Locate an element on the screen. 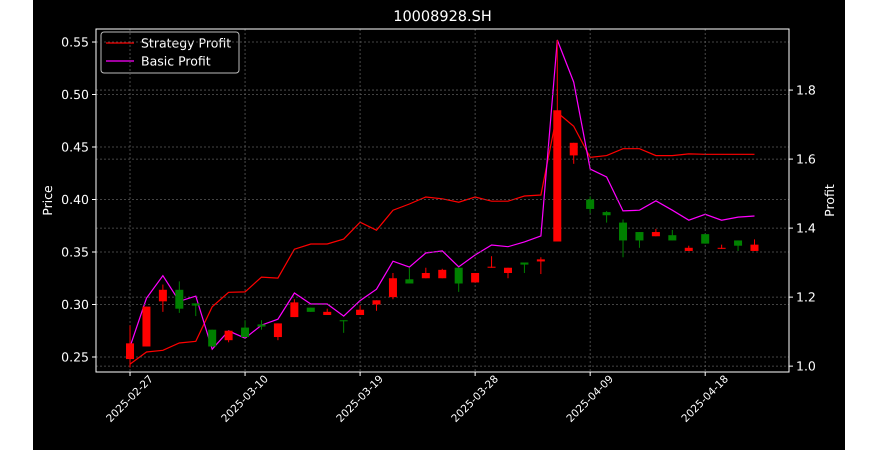 The width and height of the screenshot is (878, 450). y-tick-label: 0.50 is located at coordinates (75, 94).